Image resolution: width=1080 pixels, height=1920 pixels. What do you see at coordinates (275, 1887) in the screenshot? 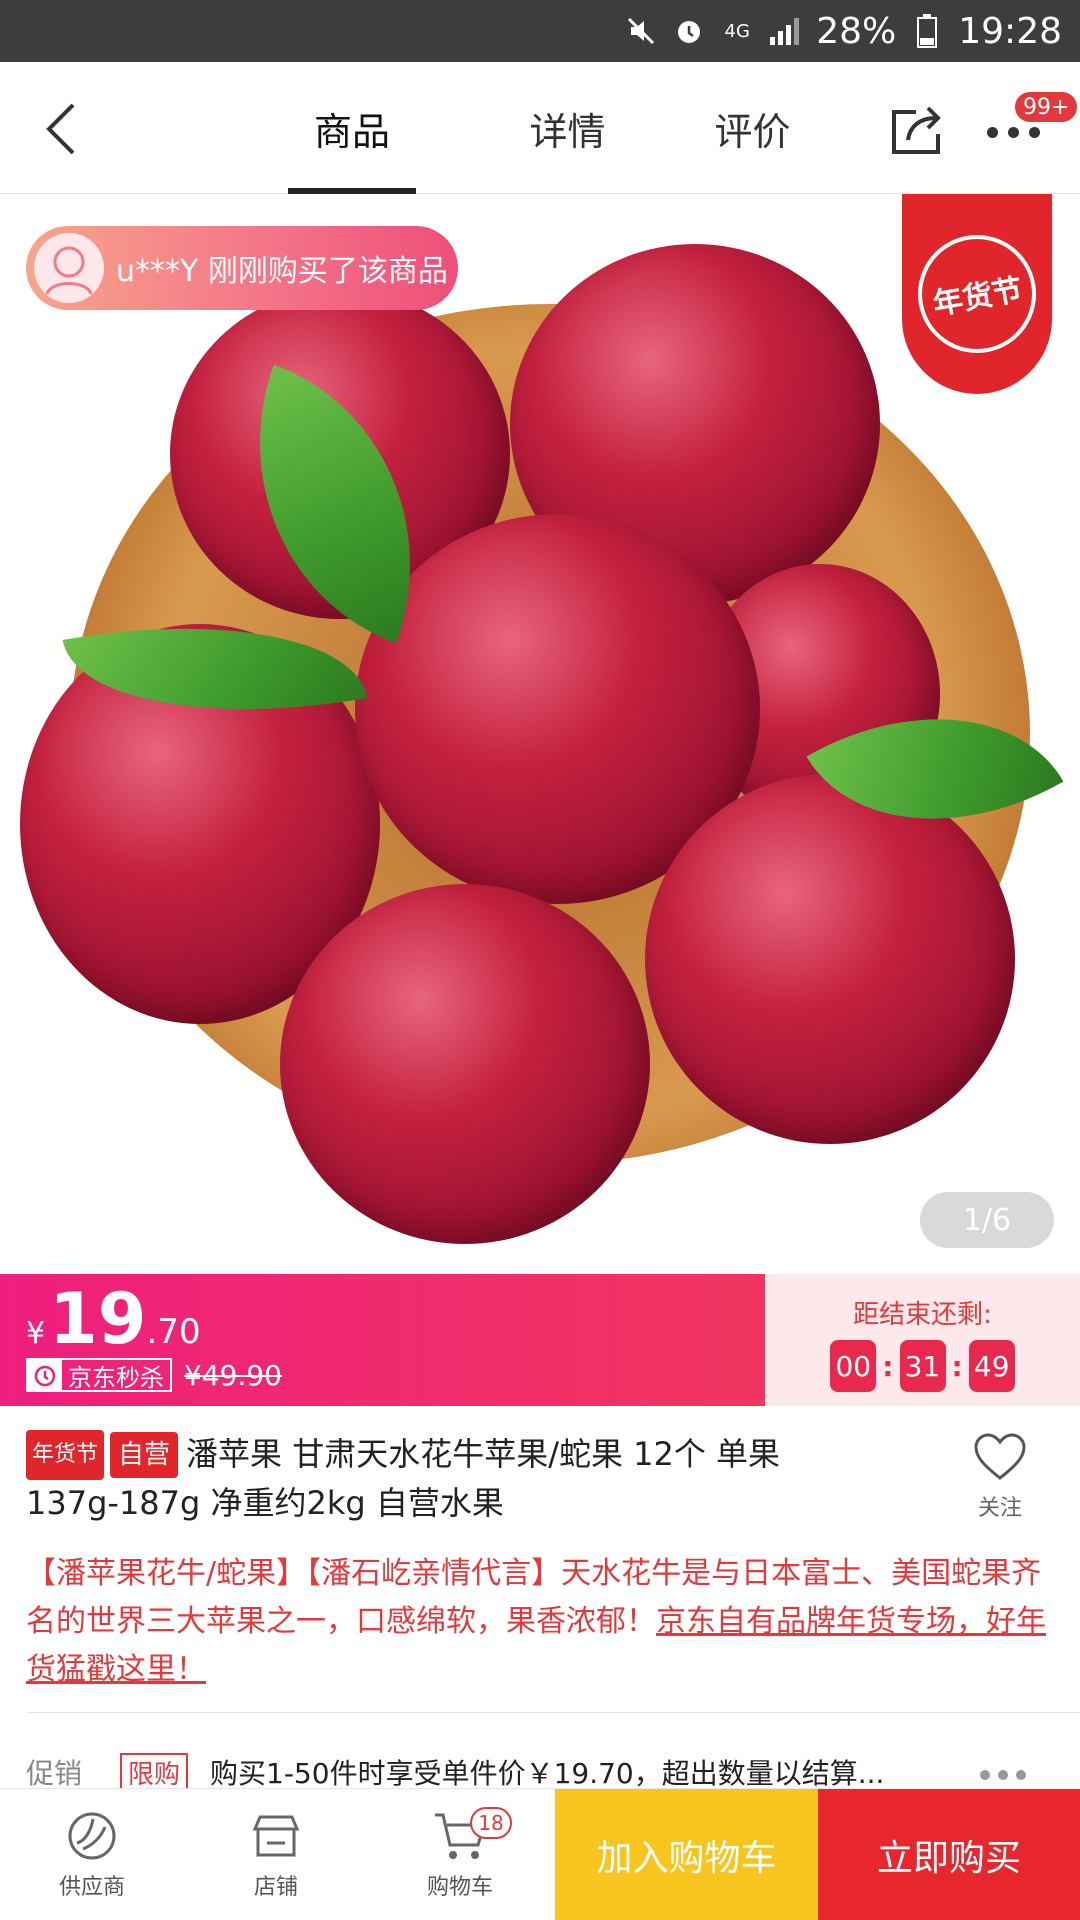
I see `shop-label: 店铺` at bounding box center [275, 1887].